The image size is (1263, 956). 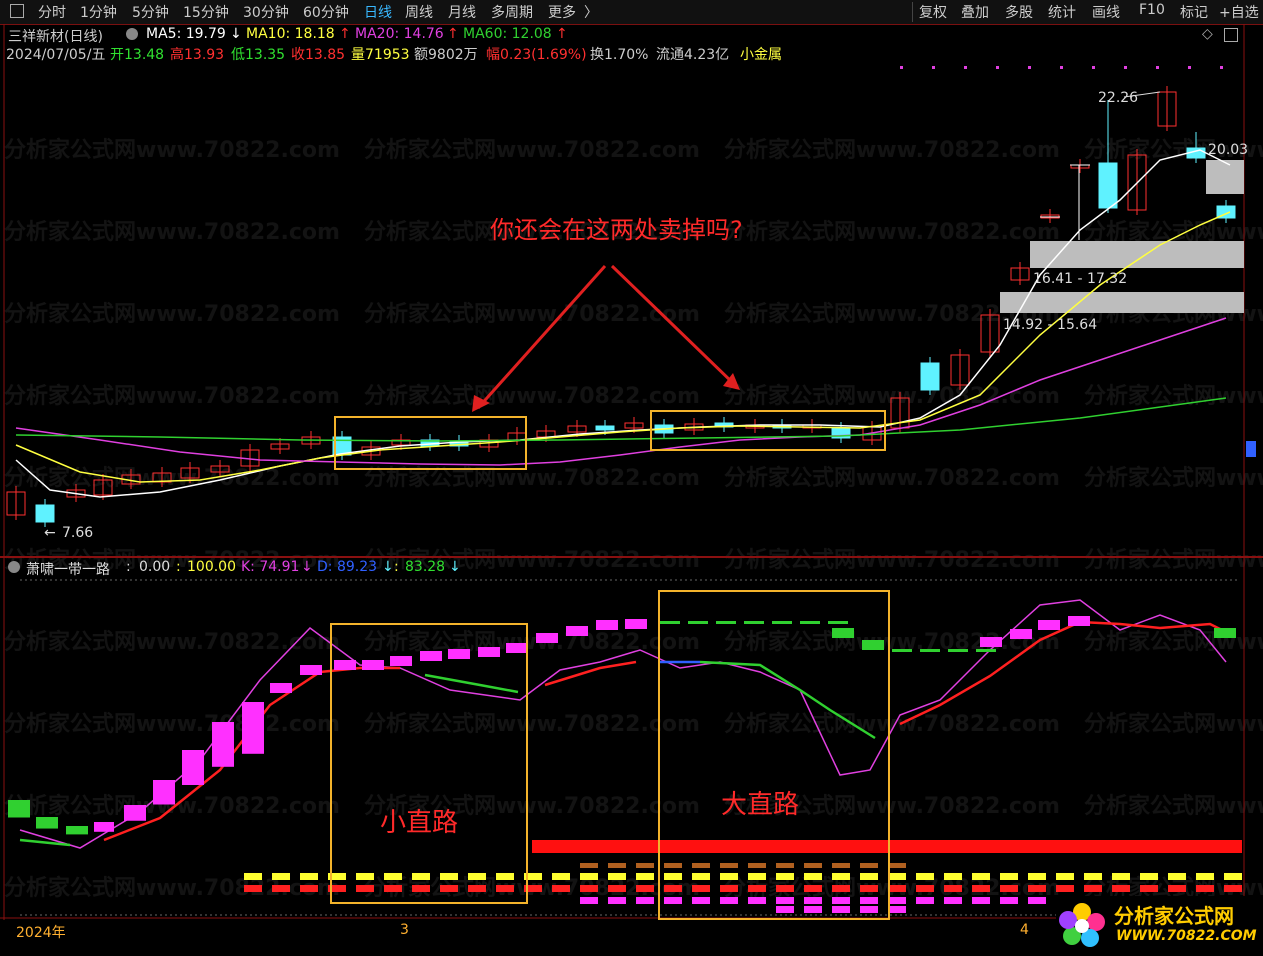 I want to click on right-price-label: 20.03, so click(x=1228, y=150).